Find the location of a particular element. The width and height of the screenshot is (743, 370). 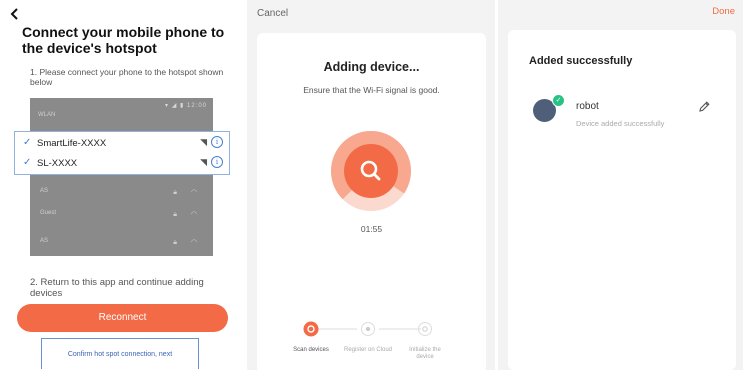

device-name: robot is located at coordinates (587, 106).